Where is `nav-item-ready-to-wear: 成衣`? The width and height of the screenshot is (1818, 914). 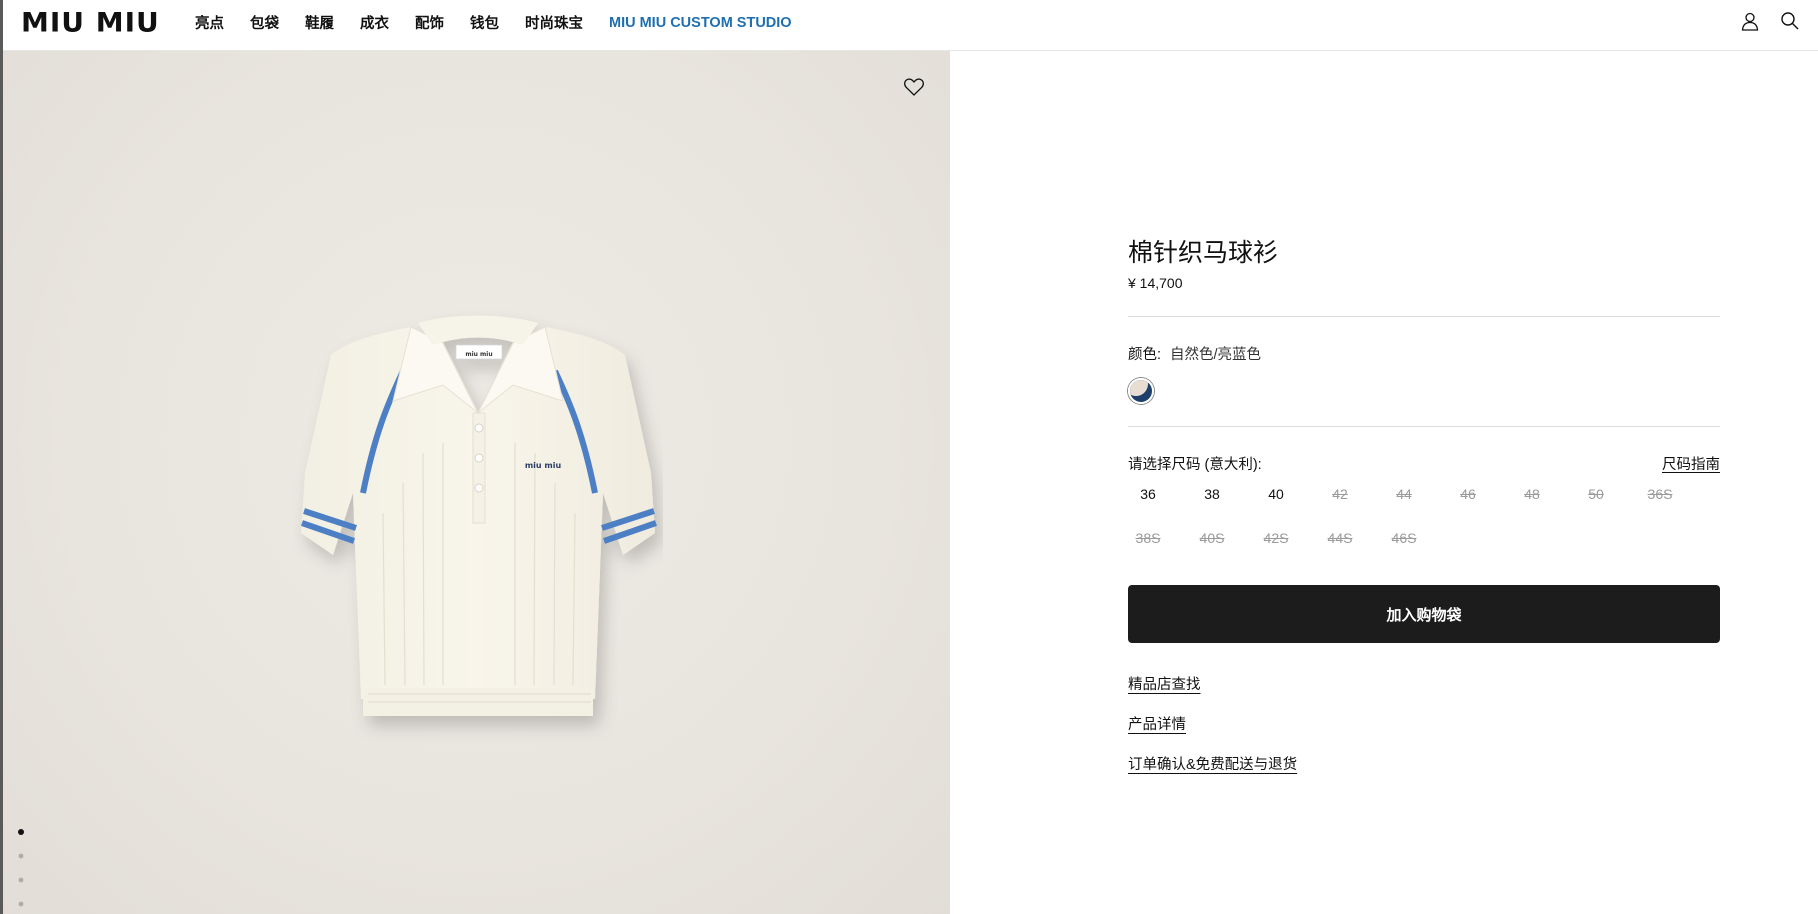 nav-item-ready-to-wear: 成衣 is located at coordinates (374, 22).